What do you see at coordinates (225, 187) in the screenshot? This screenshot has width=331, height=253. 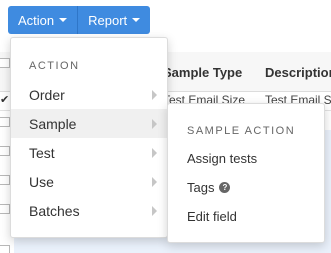 I see `help-icon: ?` at bounding box center [225, 187].